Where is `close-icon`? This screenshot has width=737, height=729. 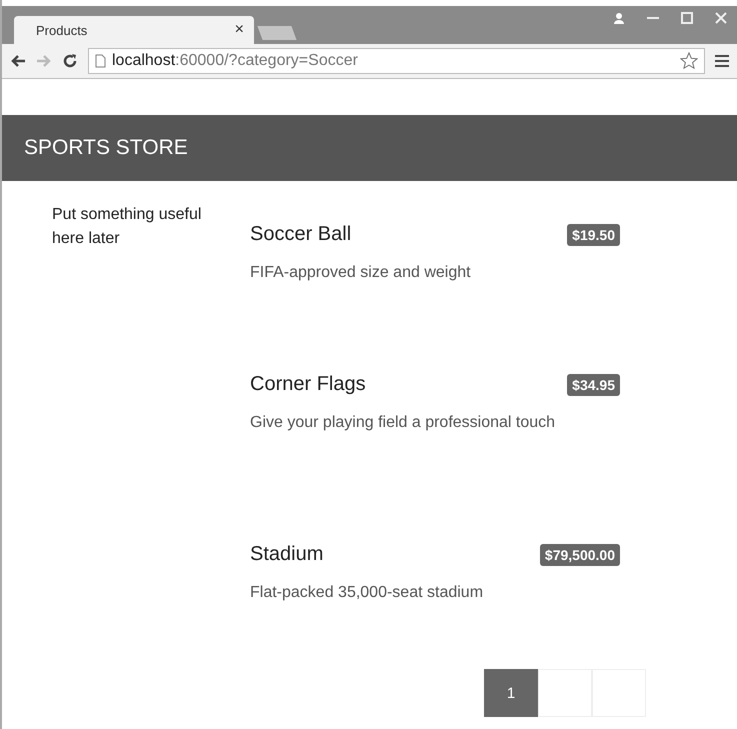
close-icon is located at coordinates (721, 18).